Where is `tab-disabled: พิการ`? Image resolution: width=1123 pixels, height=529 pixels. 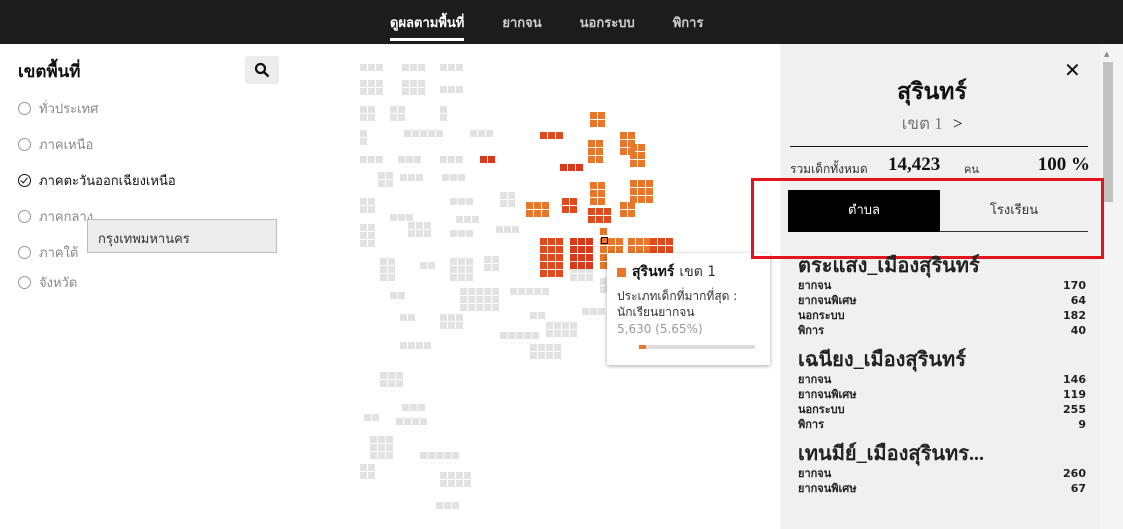
tab-disabled: พิการ is located at coordinates (688, 26).